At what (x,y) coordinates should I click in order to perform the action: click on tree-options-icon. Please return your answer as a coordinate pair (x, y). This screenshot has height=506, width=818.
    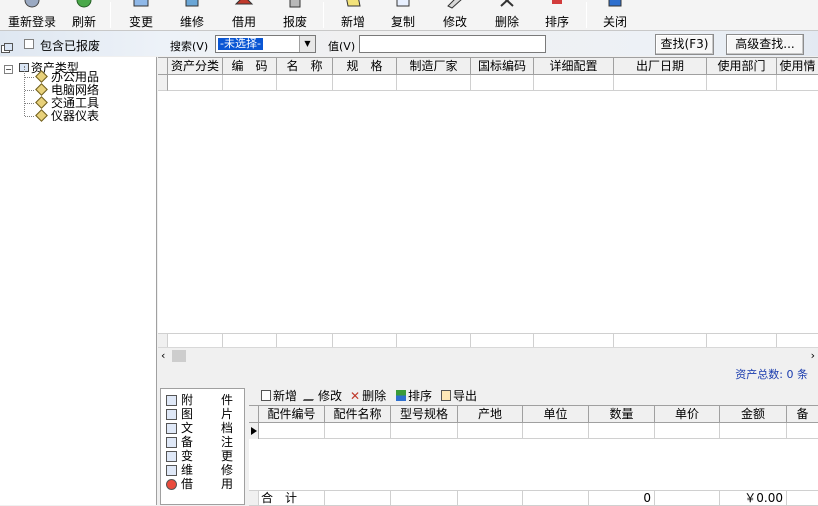
    Looking at the image, I should click on (7, 48).